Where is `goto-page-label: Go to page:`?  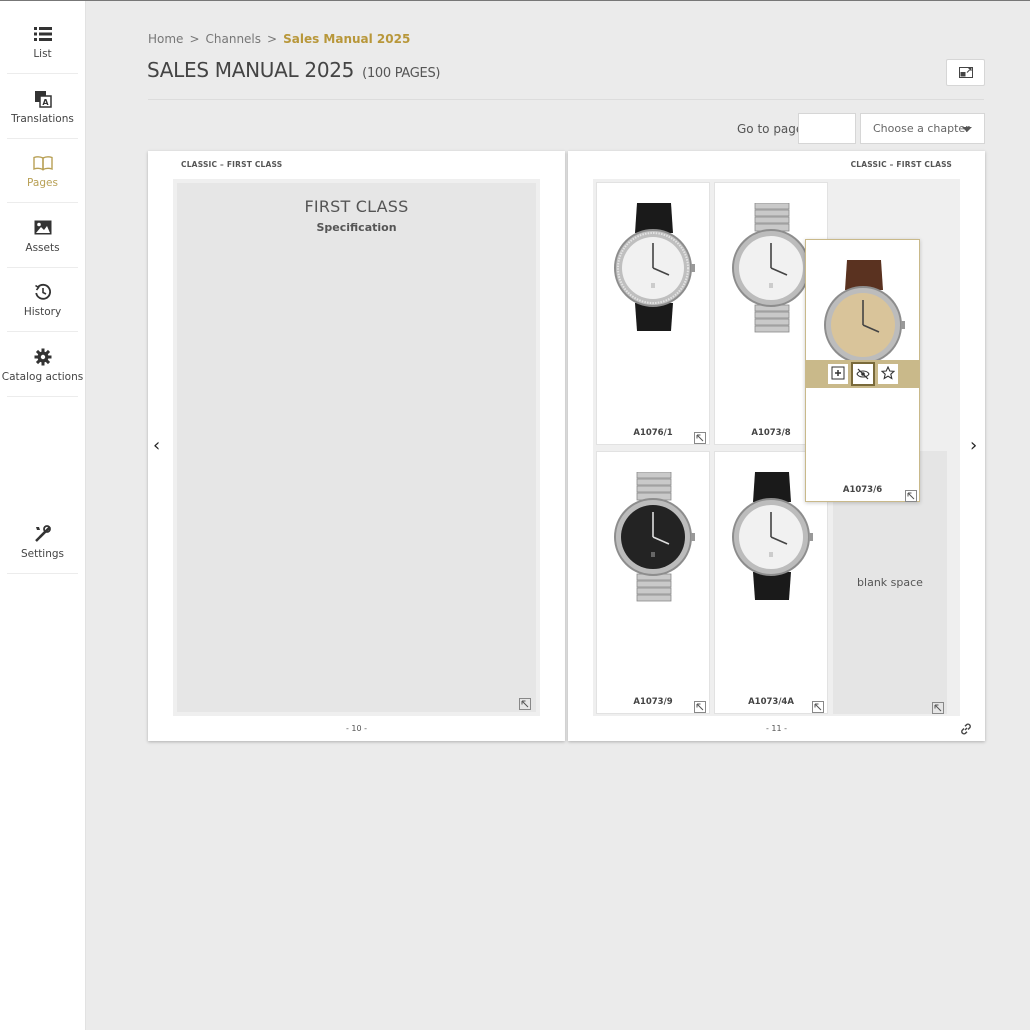
goto-page-label: Go to page: is located at coordinates (772, 129).